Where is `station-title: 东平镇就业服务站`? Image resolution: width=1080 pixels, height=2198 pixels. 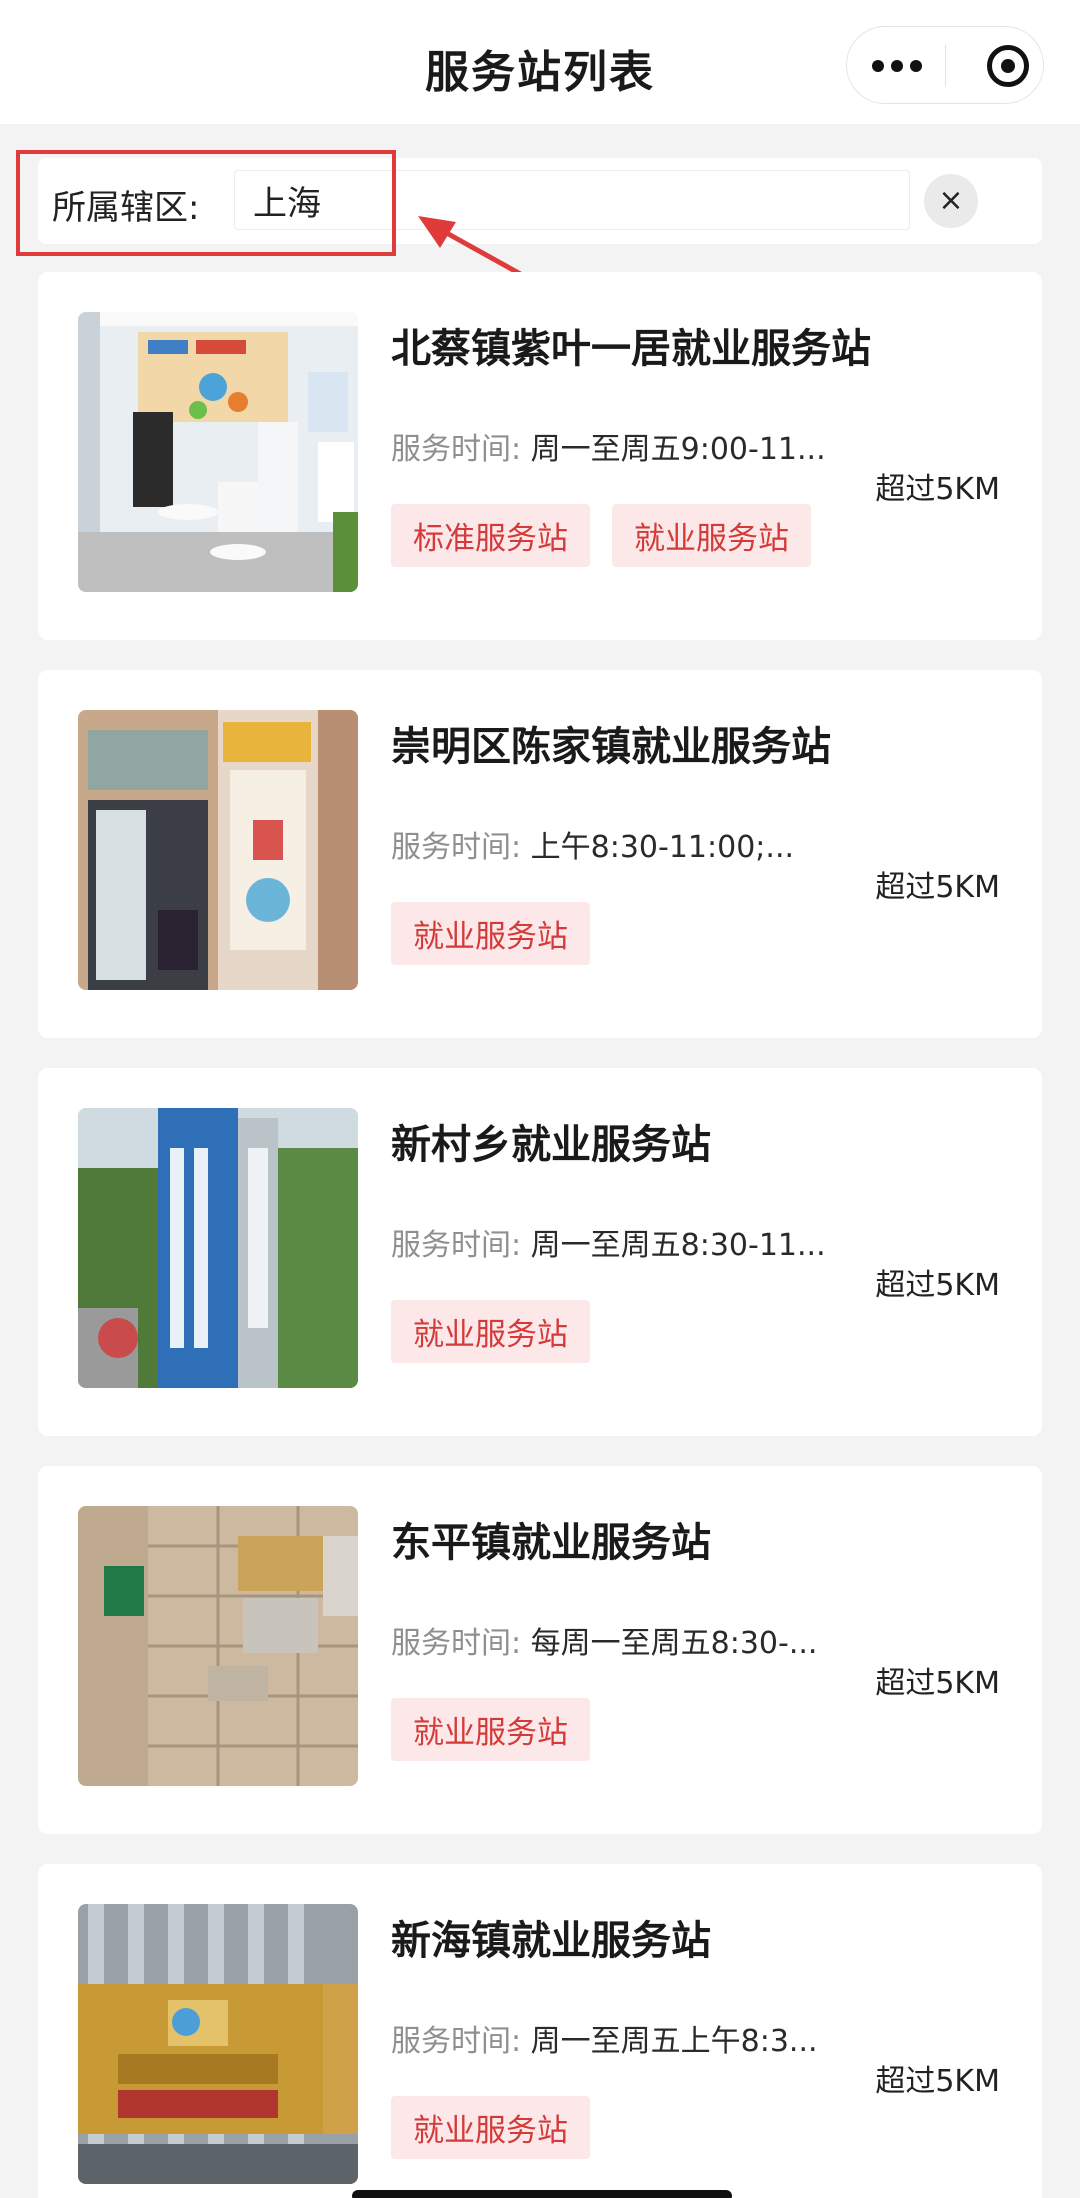 station-title: 东平镇就业服务站 is located at coordinates (551, 1543).